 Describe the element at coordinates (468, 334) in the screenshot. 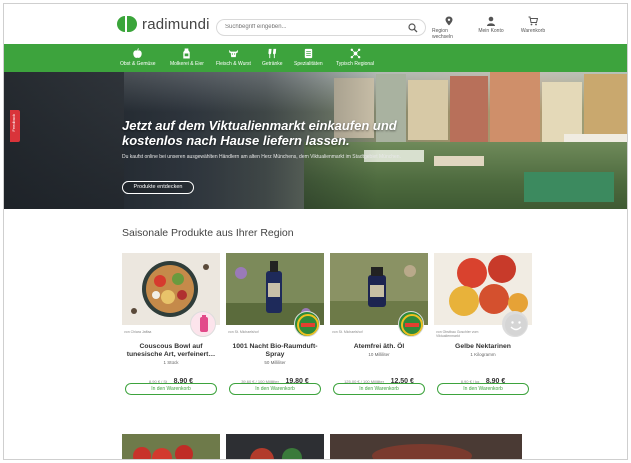

I see `vendor-name: von Obstbau Goschler vom Viktualienmarkt` at that location.